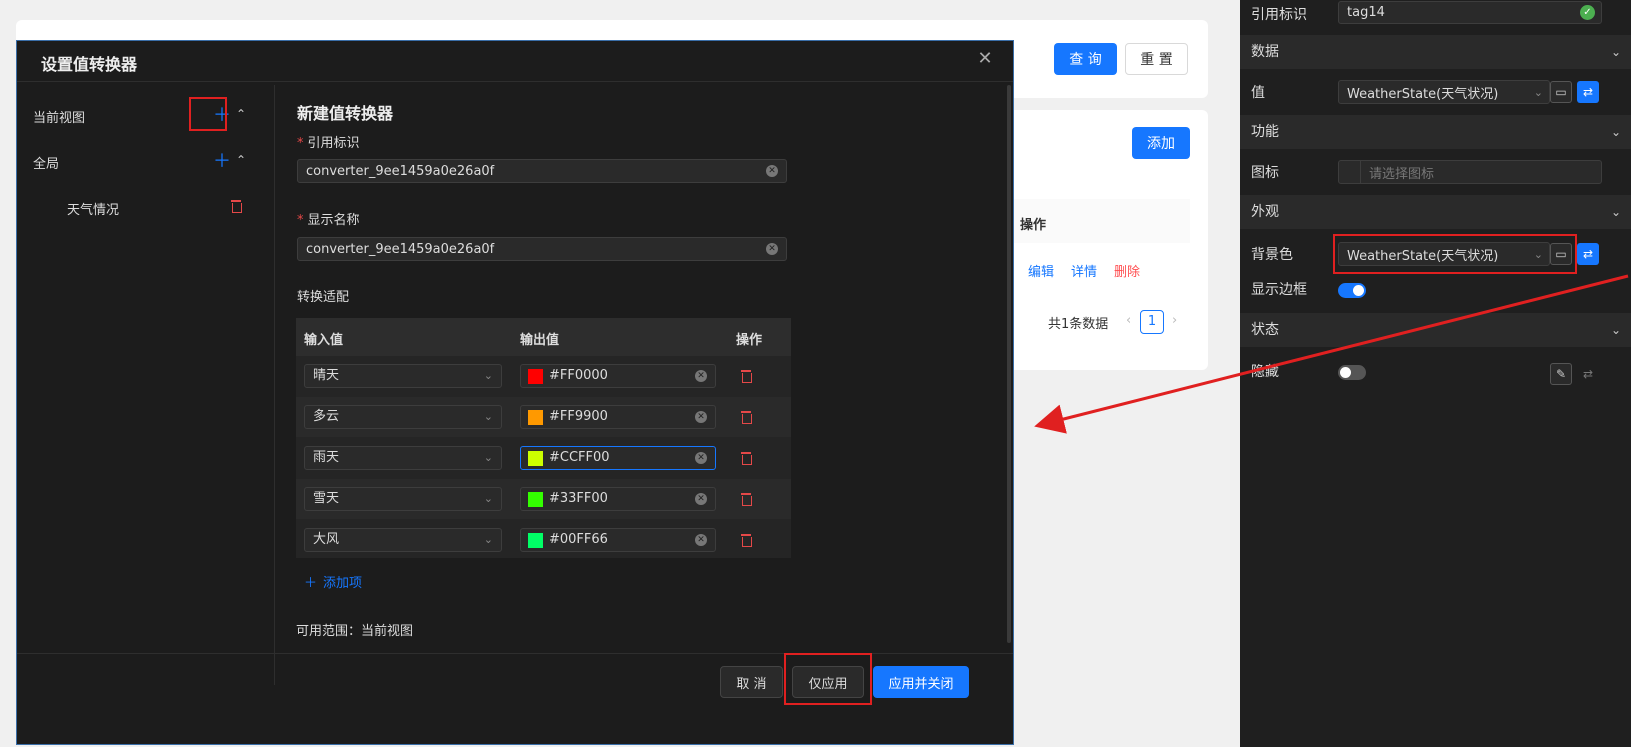  I want to click on annotation-arrow, so click(1331, 354).